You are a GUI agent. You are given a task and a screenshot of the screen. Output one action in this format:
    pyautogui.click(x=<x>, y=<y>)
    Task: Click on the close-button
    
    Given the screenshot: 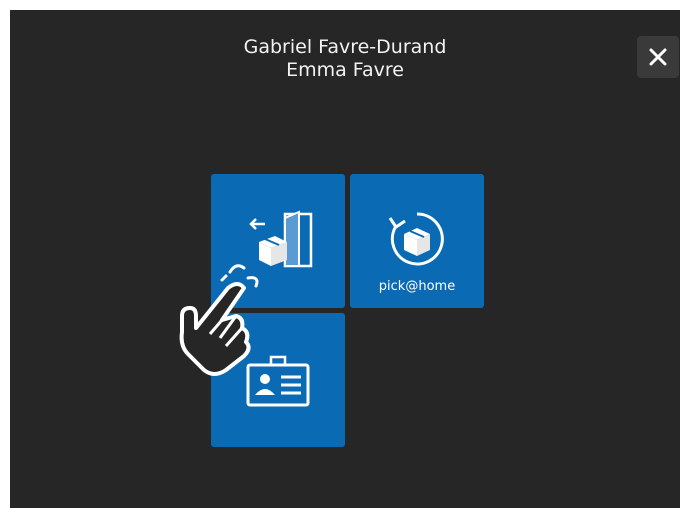 What is the action you would take?
    pyautogui.click(x=658, y=57)
    